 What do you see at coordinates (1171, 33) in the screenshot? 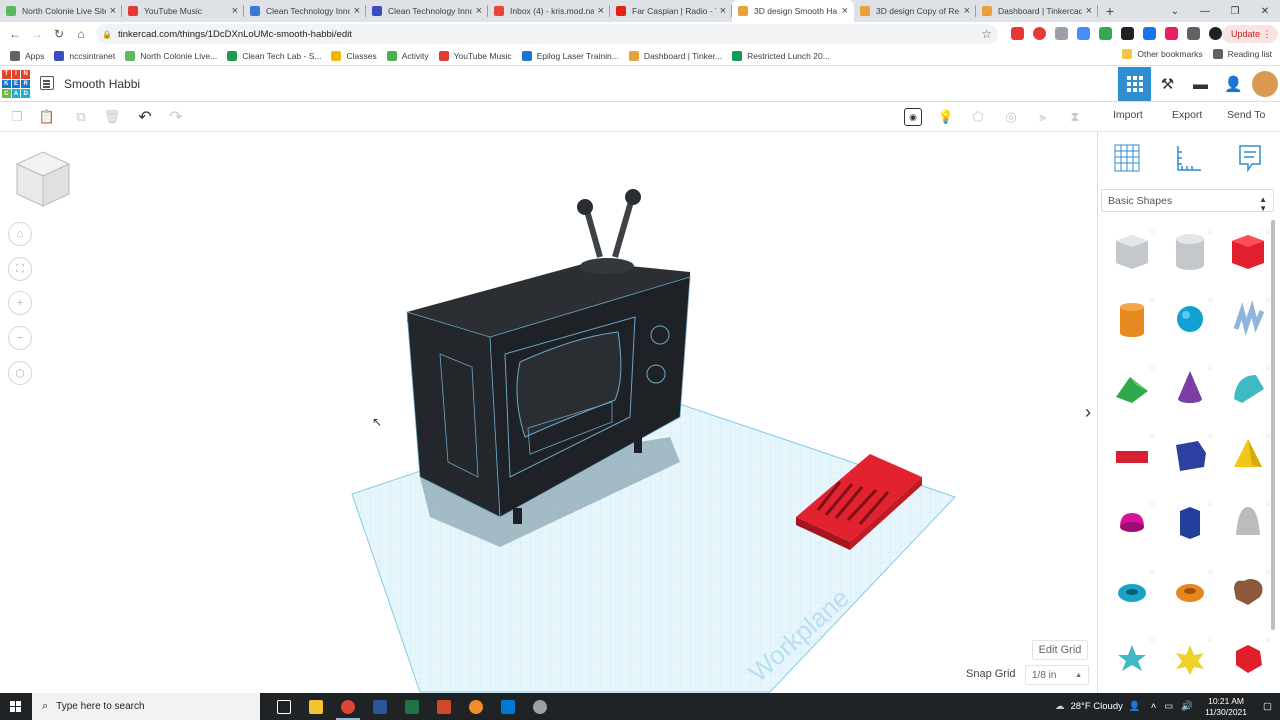
I see `cast-extension-icon` at bounding box center [1171, 33].